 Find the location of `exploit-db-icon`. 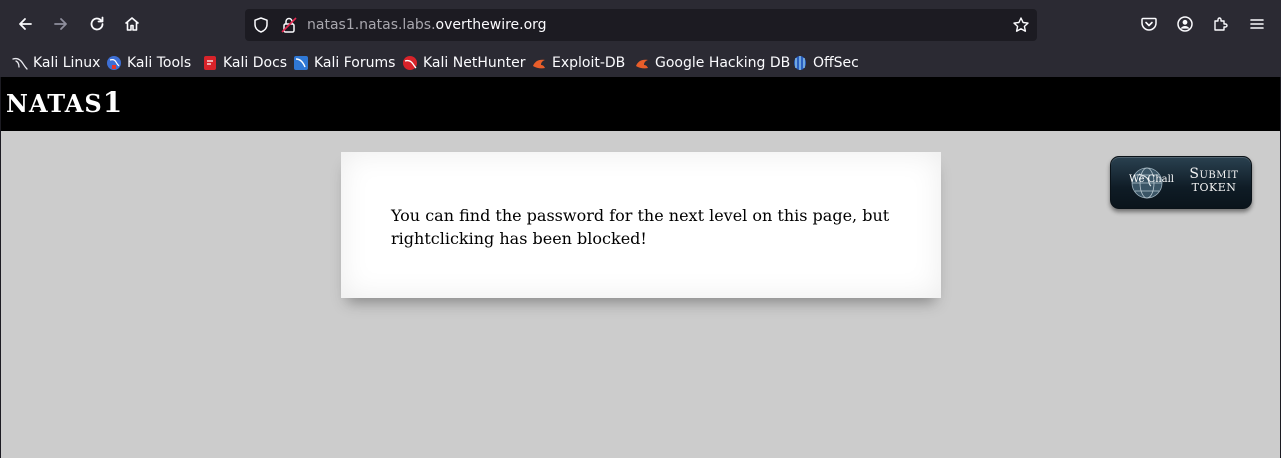

exploit-db-icon is located at coordinates (539, 64).